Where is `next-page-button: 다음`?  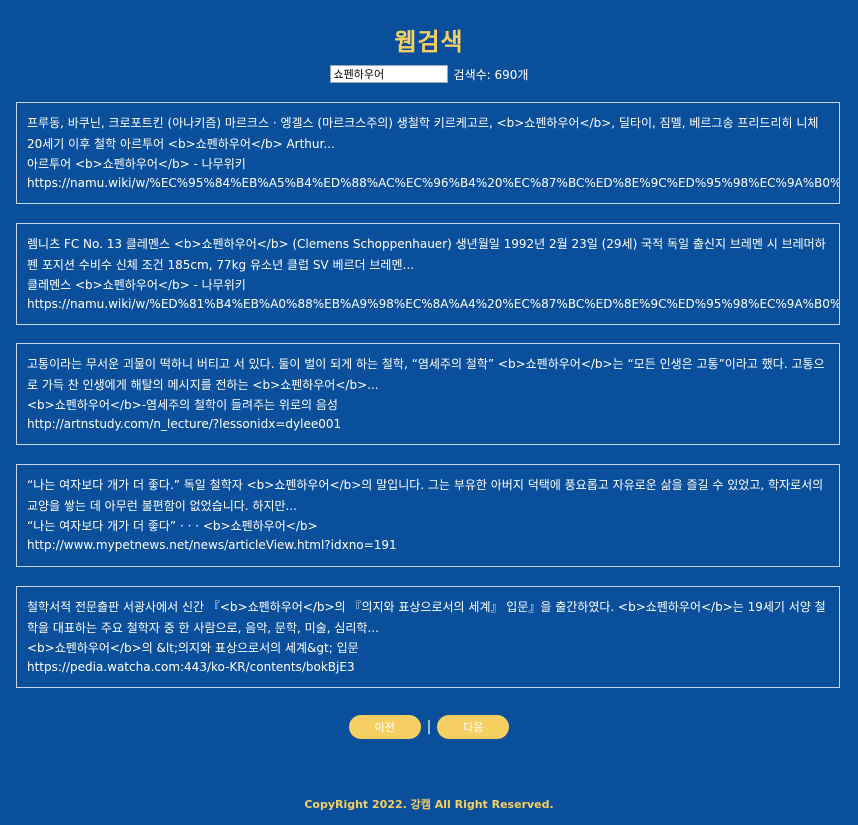
next-page-button: 다음 is located at coordinates (473, 727).